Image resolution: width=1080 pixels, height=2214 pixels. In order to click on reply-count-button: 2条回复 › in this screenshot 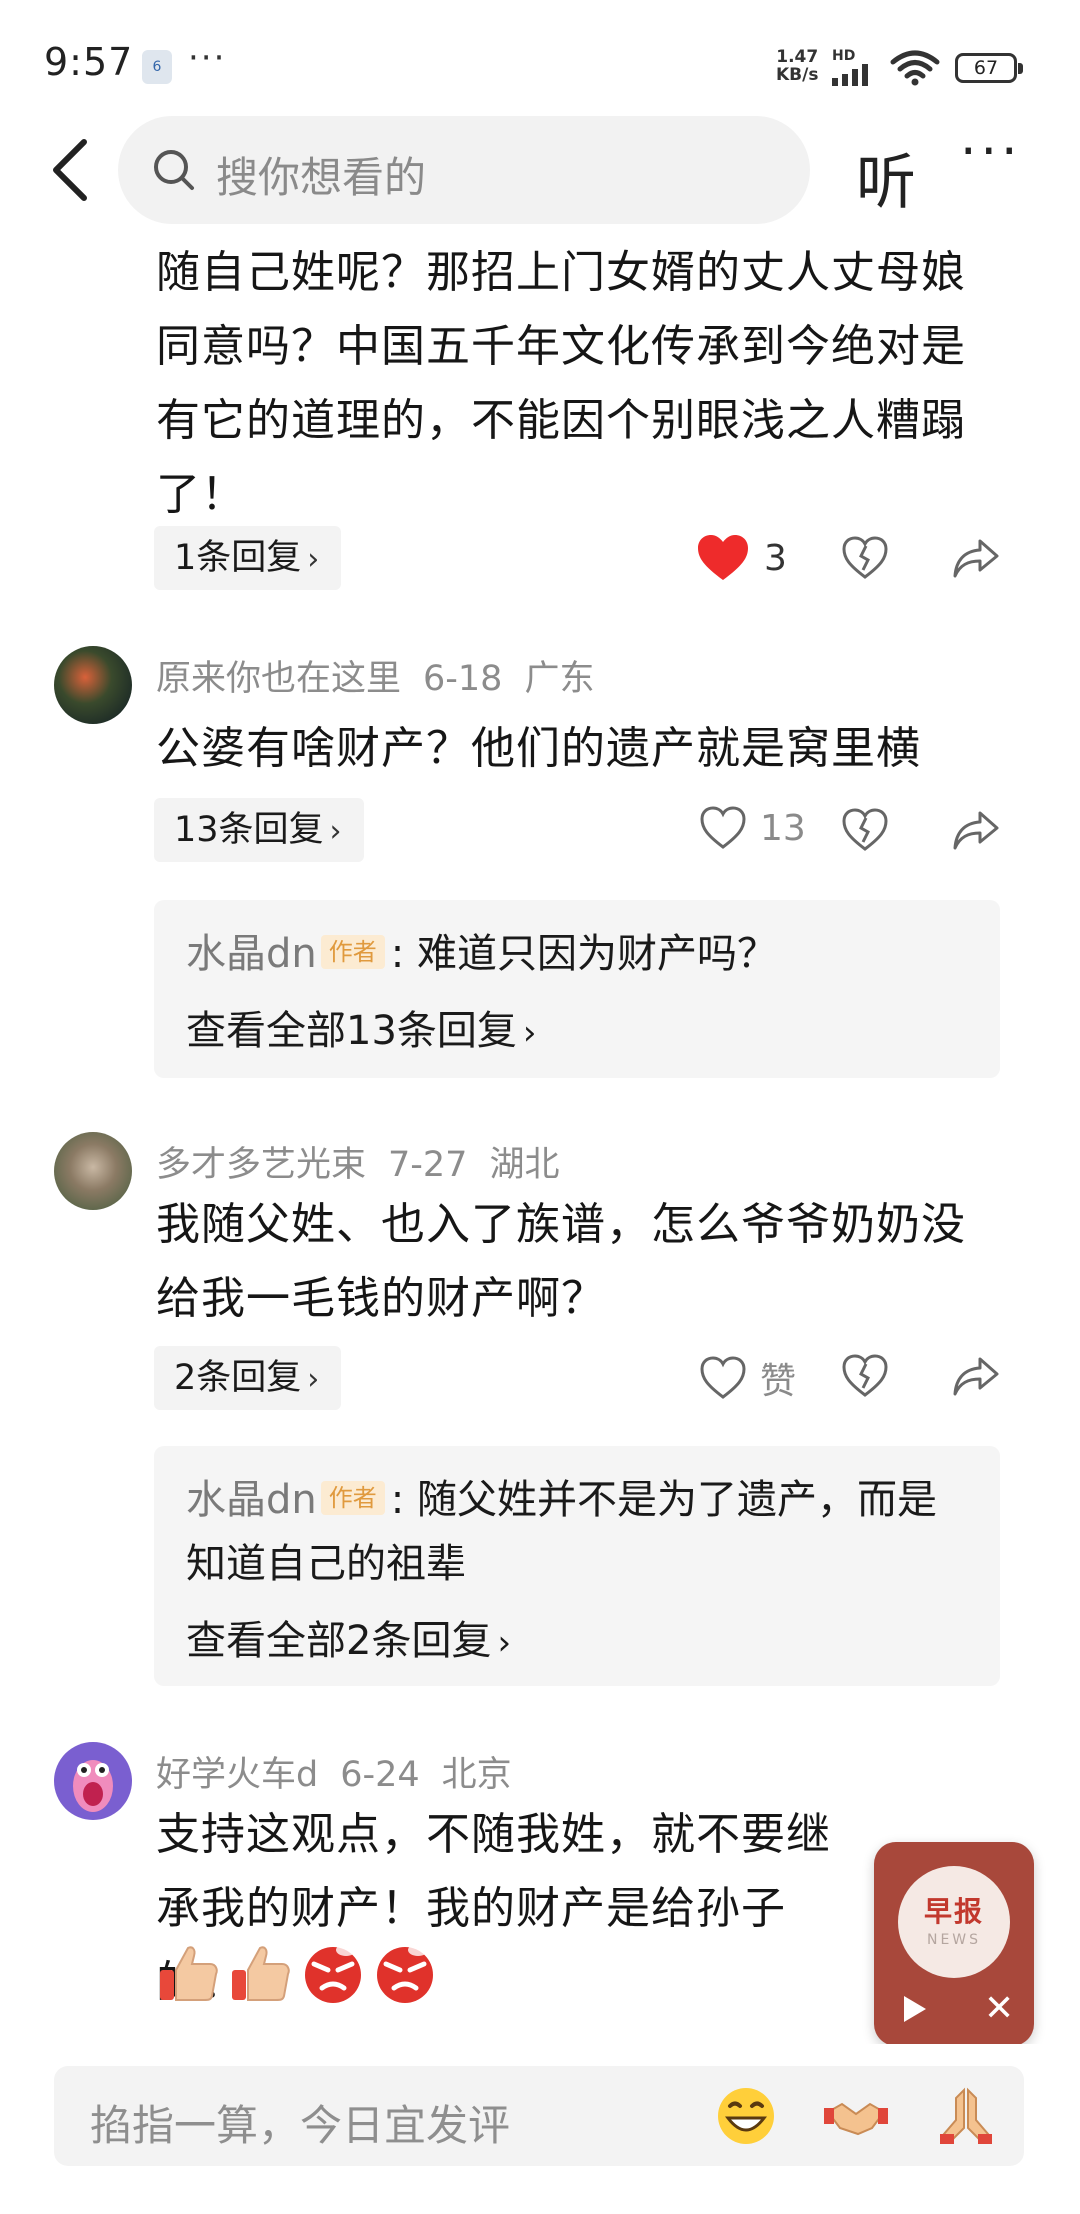, I will do `click(248, 1378)`.